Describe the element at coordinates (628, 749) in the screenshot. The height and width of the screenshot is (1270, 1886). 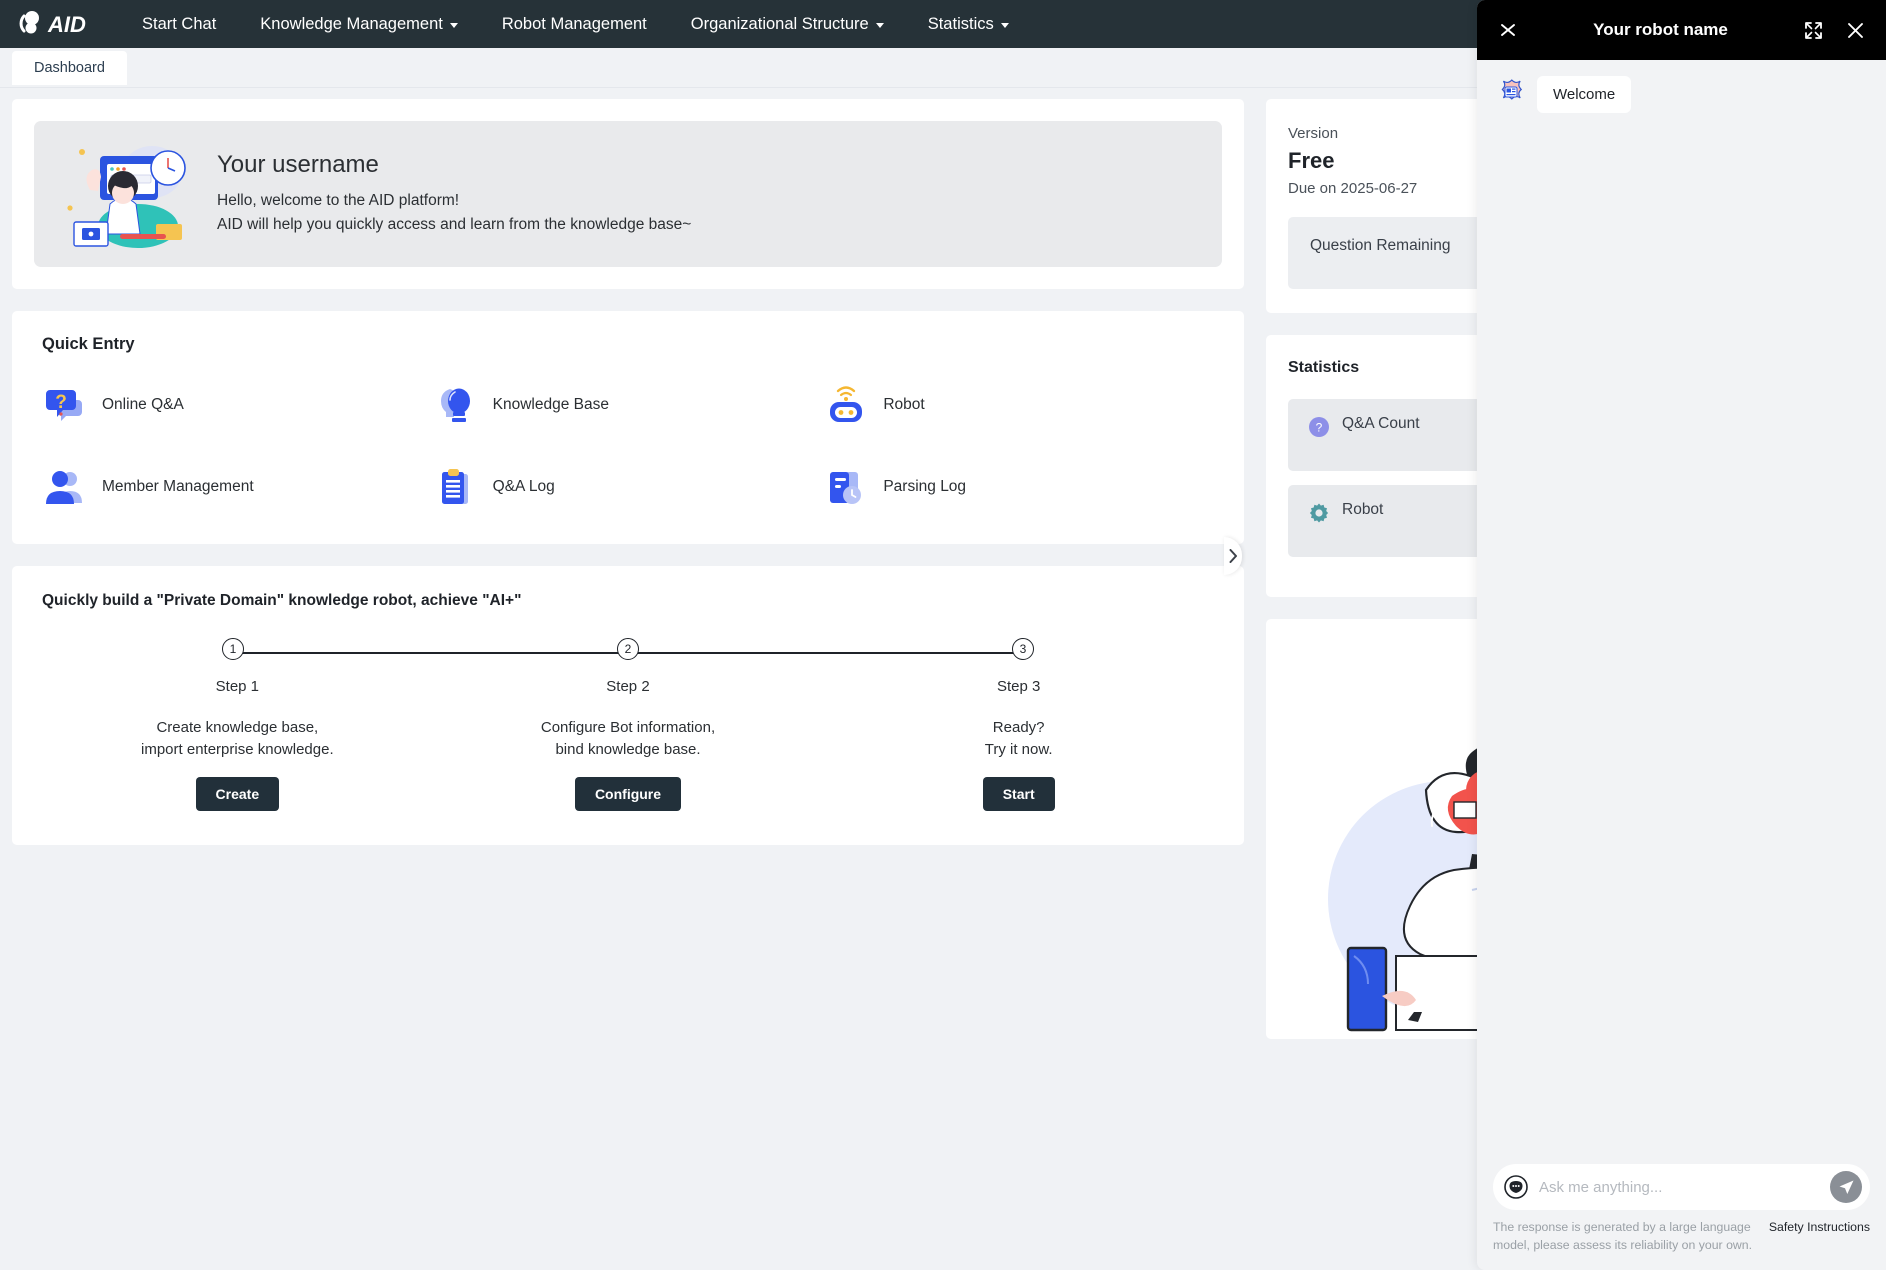
I see `step-desc-line-2: bind knowledge base.` at that location.